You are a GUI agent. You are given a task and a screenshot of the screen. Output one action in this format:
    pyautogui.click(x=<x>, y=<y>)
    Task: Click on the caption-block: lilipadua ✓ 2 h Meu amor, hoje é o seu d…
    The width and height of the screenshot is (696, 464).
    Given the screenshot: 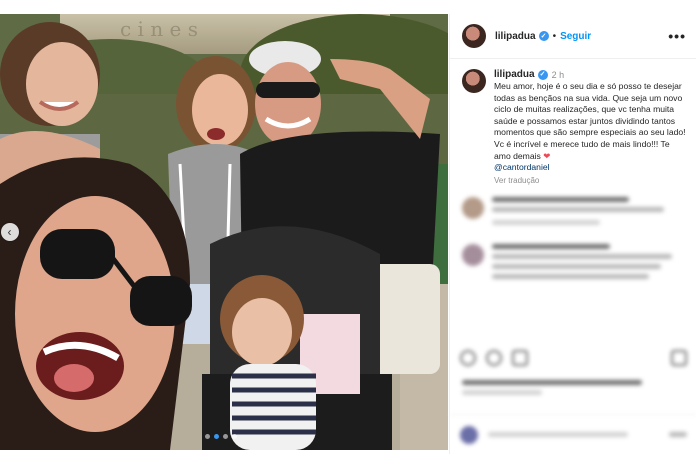 What is the action you would take?
    pyautogui.click(x=573, y=122)
    